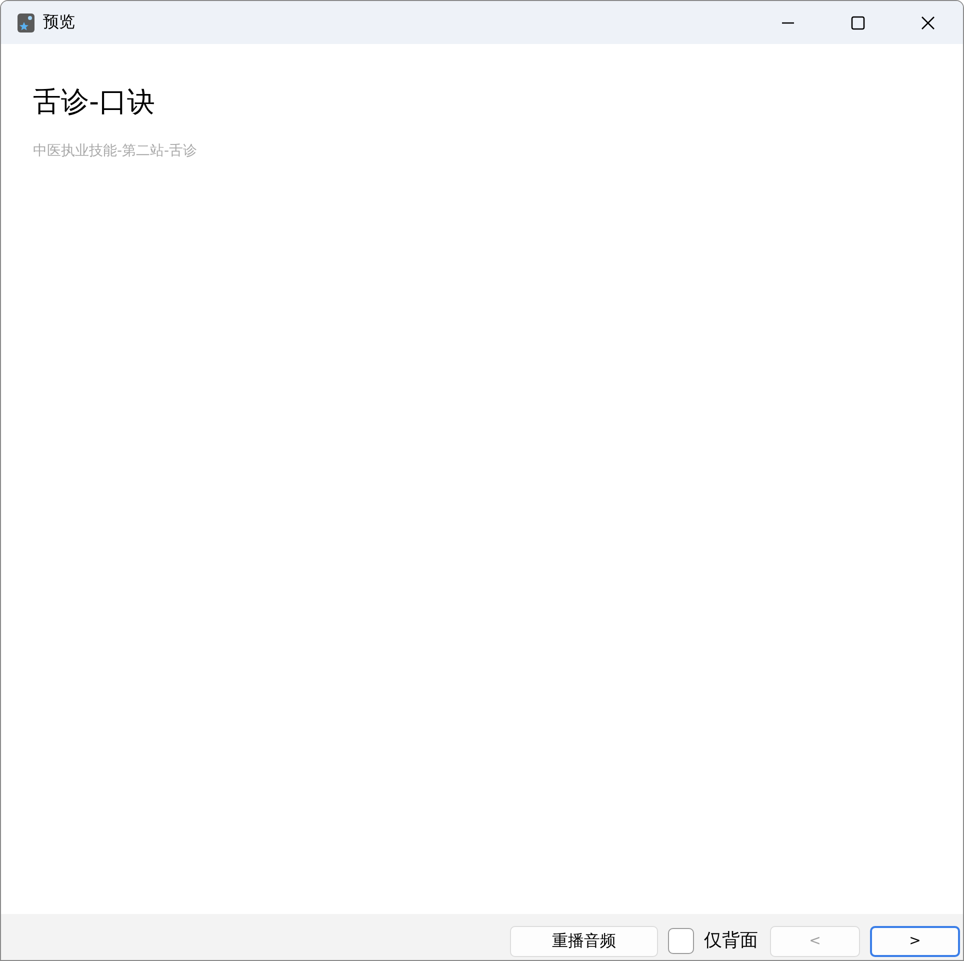  I want to click on checkbox-label: 仅背面, so click(731, 940).